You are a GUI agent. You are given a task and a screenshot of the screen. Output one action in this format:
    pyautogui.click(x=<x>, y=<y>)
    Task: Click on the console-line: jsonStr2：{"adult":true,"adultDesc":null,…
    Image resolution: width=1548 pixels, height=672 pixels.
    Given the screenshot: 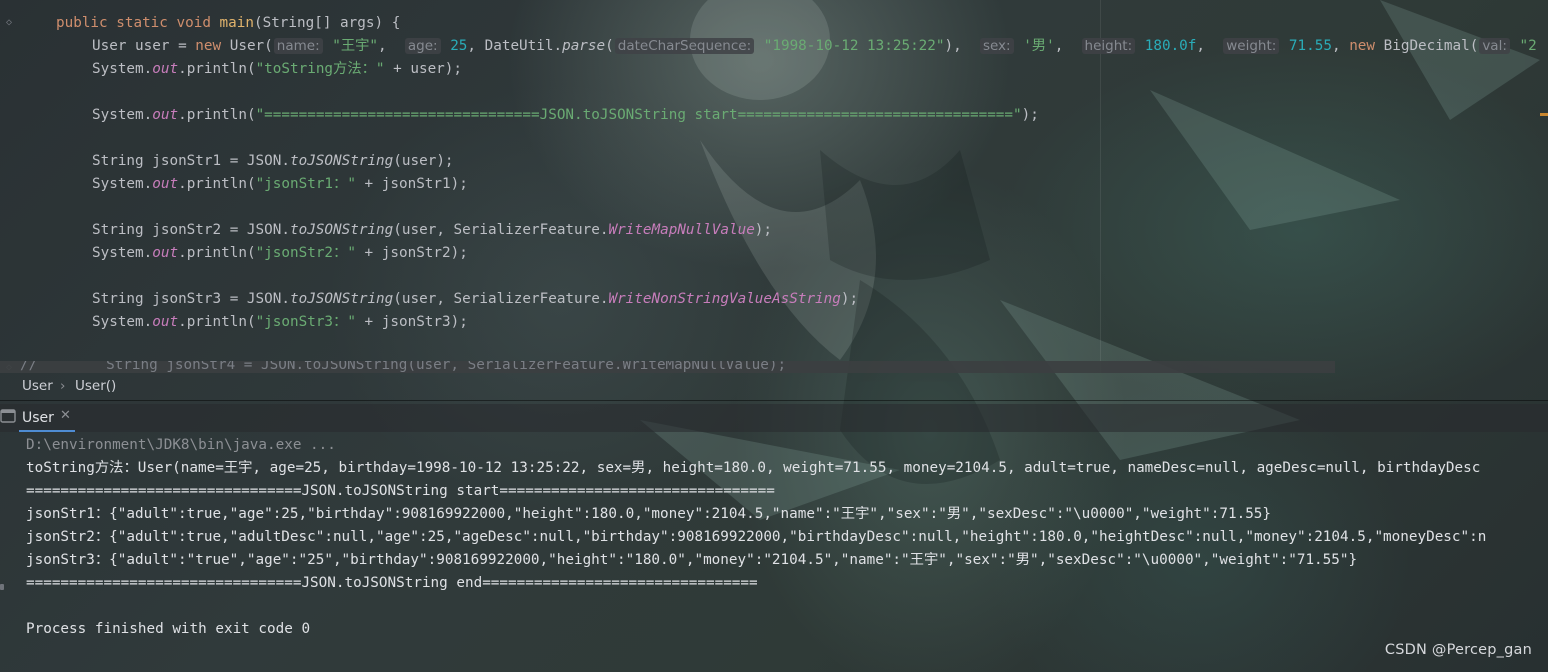 What is the action you would take?
    pyautogui.click(x=756, y=537)
    